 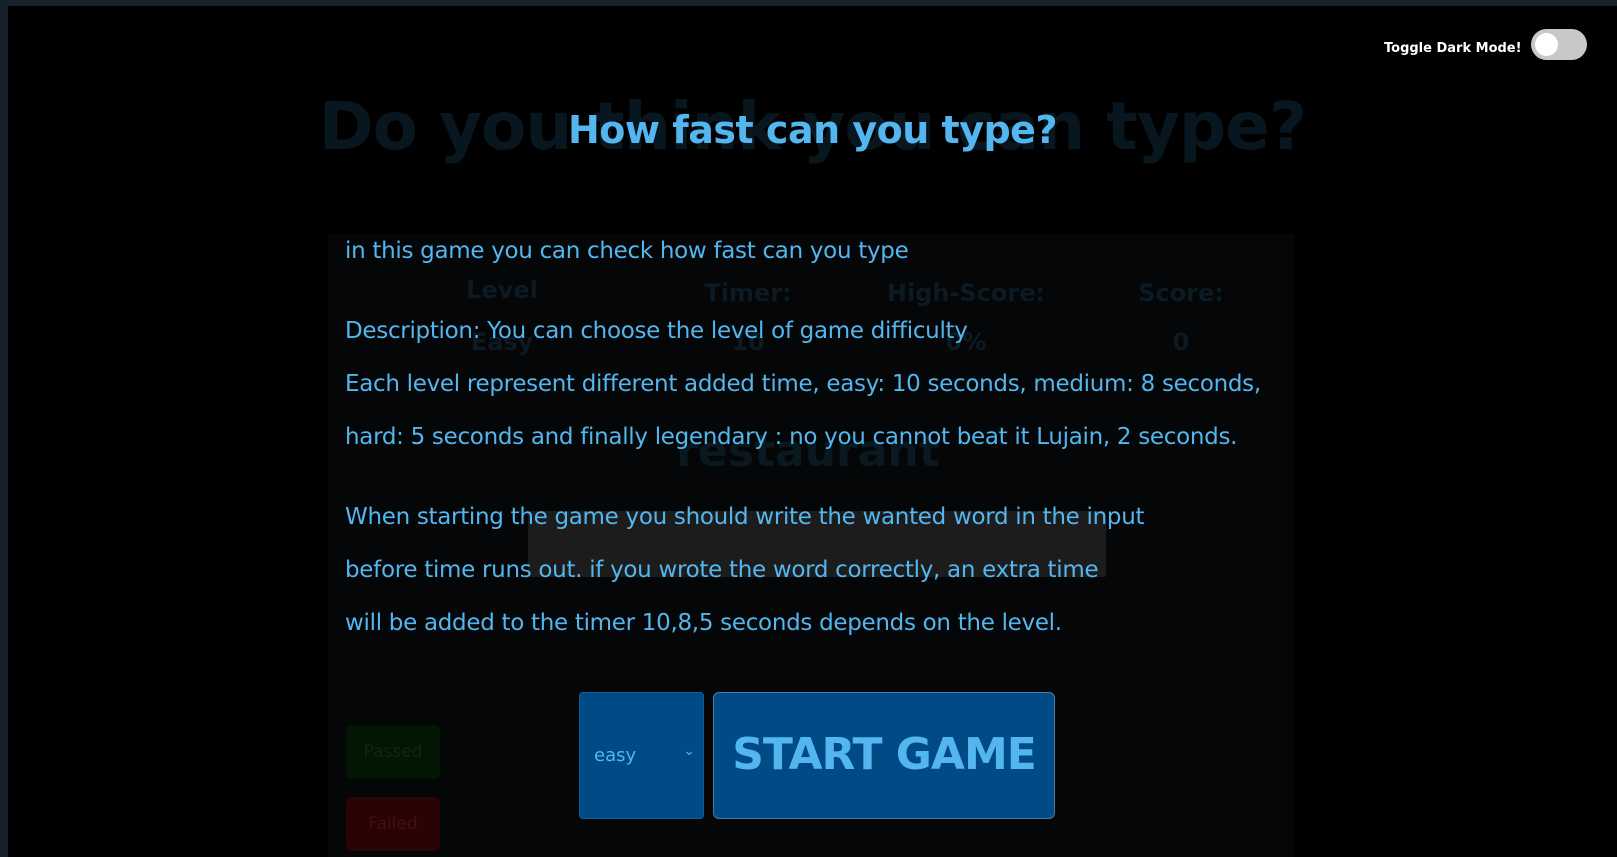 What do you see at coordinates (689, 751) in the screenshot?
I see `chevron-down-icon: ⌄` at bounding box center [689, 751].